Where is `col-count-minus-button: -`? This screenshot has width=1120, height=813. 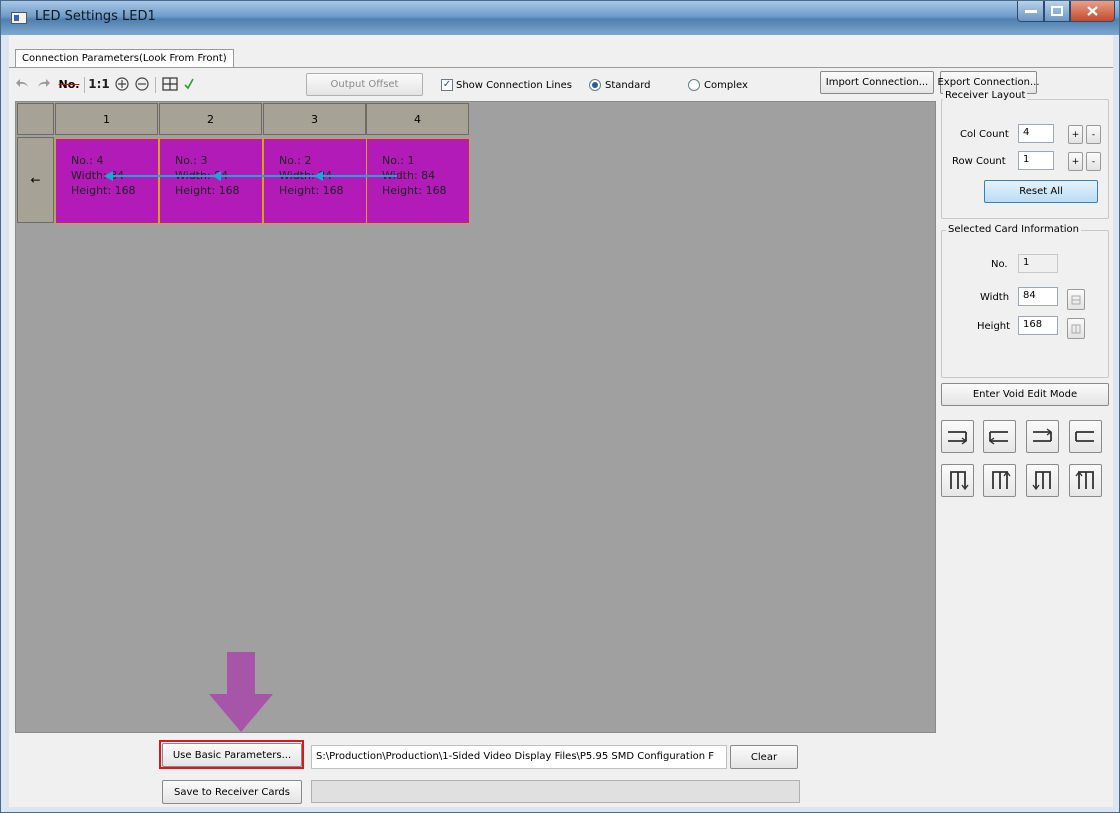 col-count-minus-button: - is located at coordinates (1093, 134).